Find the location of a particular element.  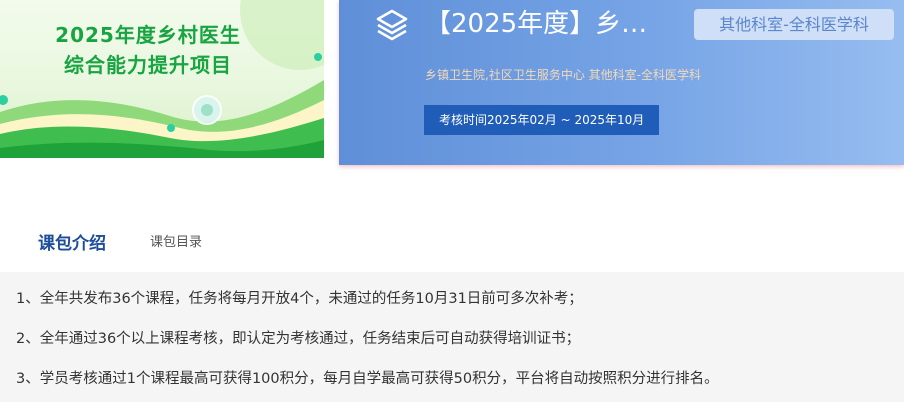

course-tabs: 课包介绍 课包目录 is located at coordinates (452, 246).